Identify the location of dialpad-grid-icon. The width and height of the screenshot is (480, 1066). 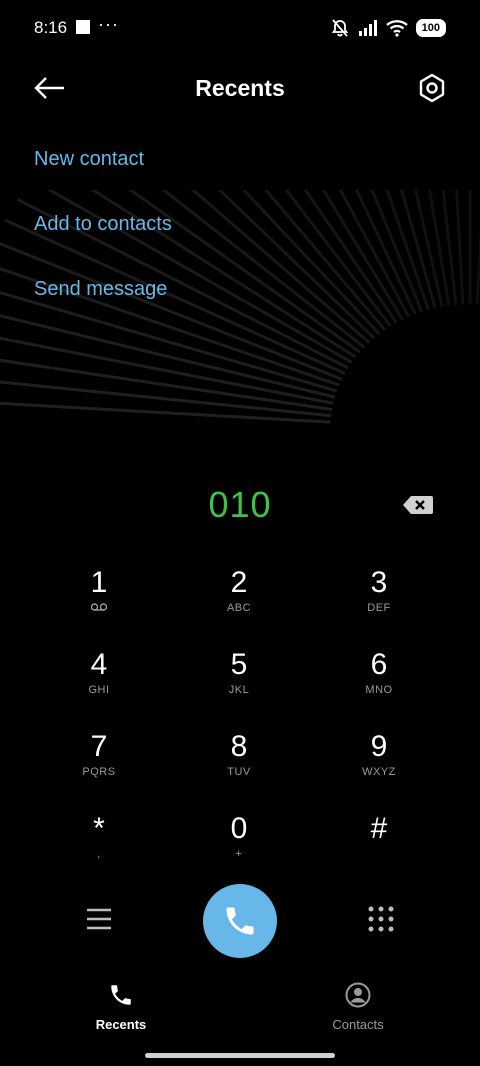
(381, 919).